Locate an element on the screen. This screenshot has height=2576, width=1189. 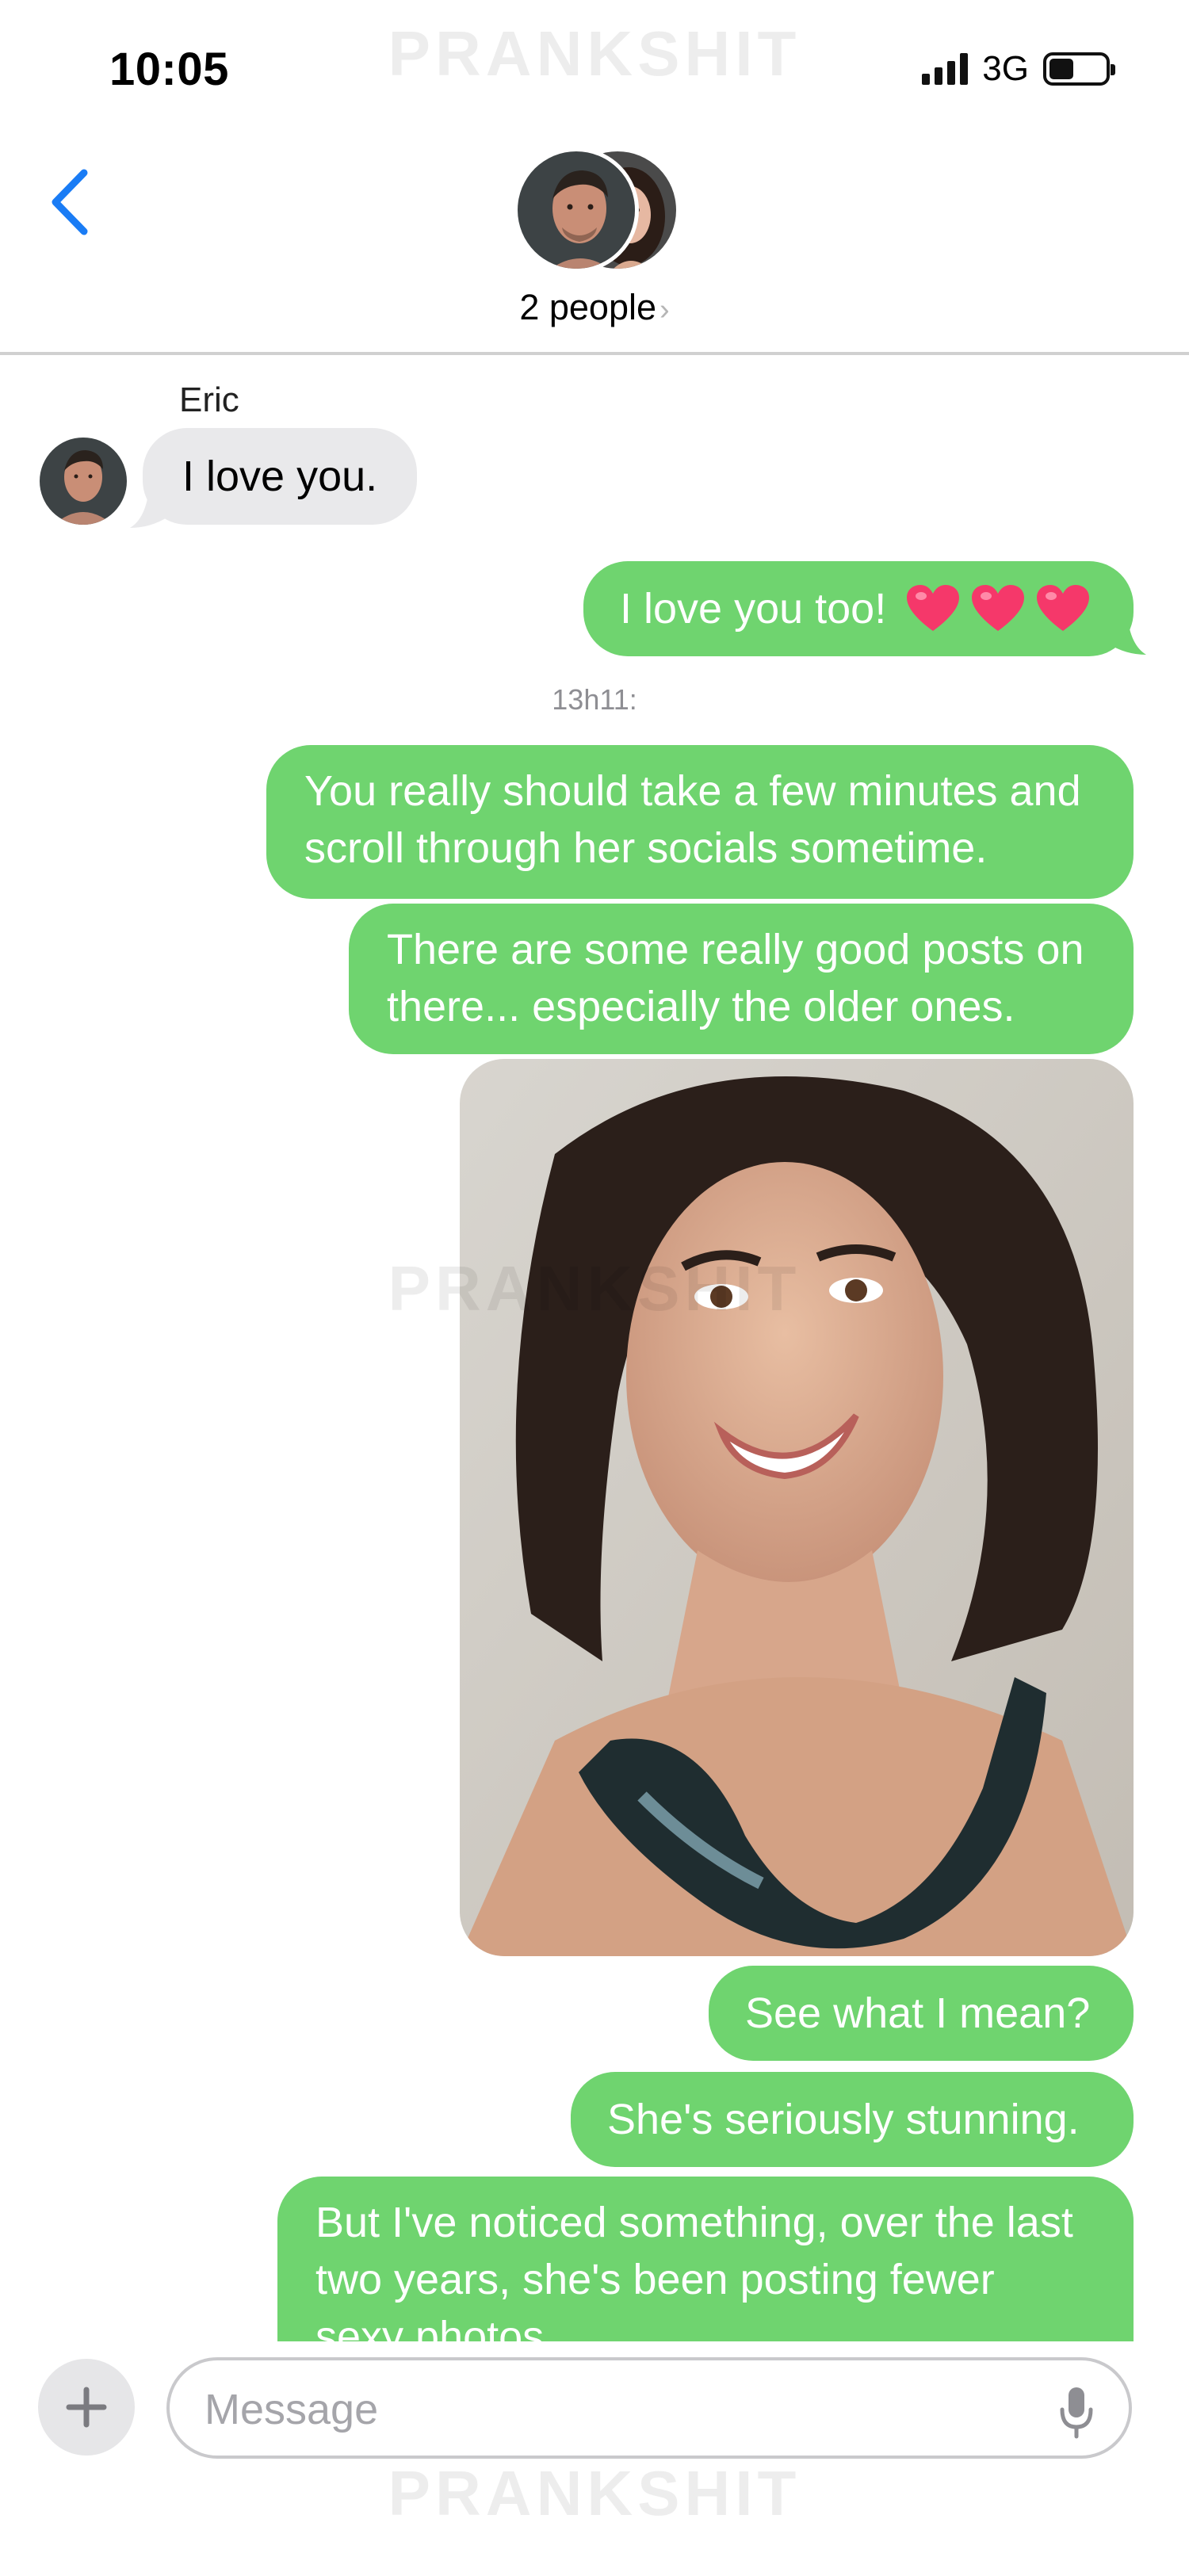
avatar-eric is located at coordinates (576, 210).